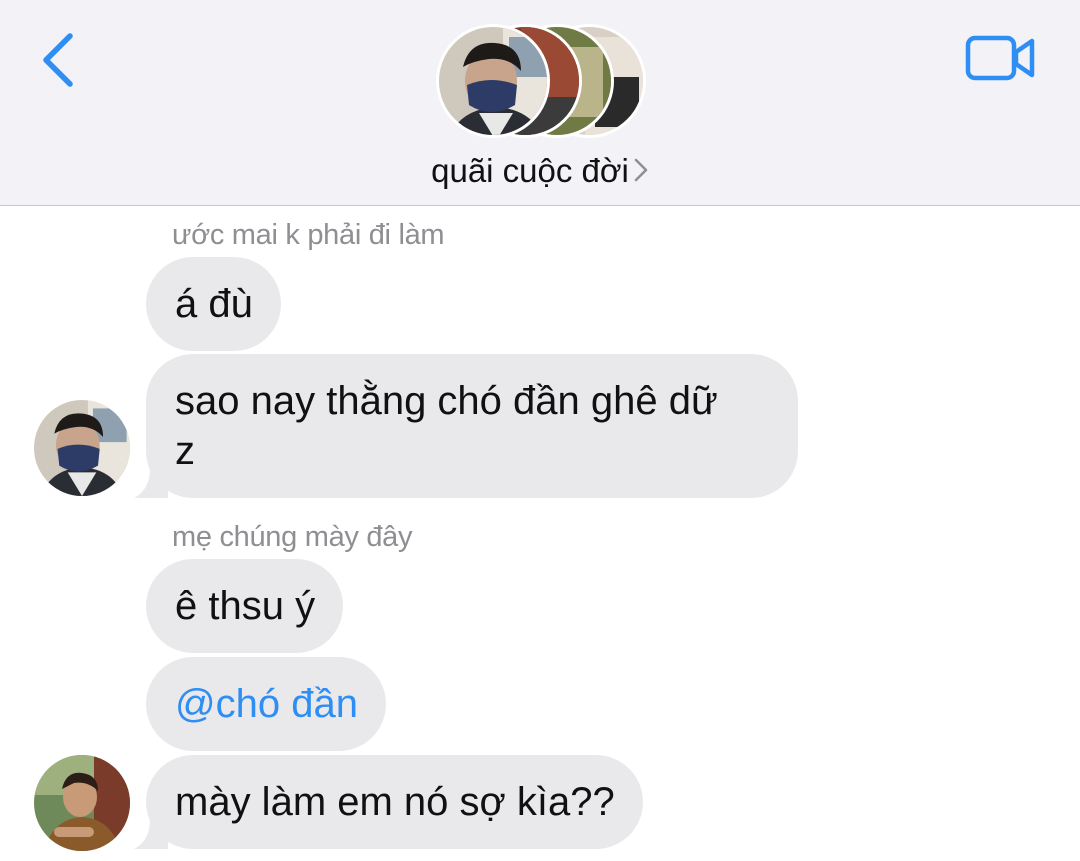 This screenshot has height=861, width=1080. I want to click on sender-label: mẹ chúng mày đây, so click(292, 537).